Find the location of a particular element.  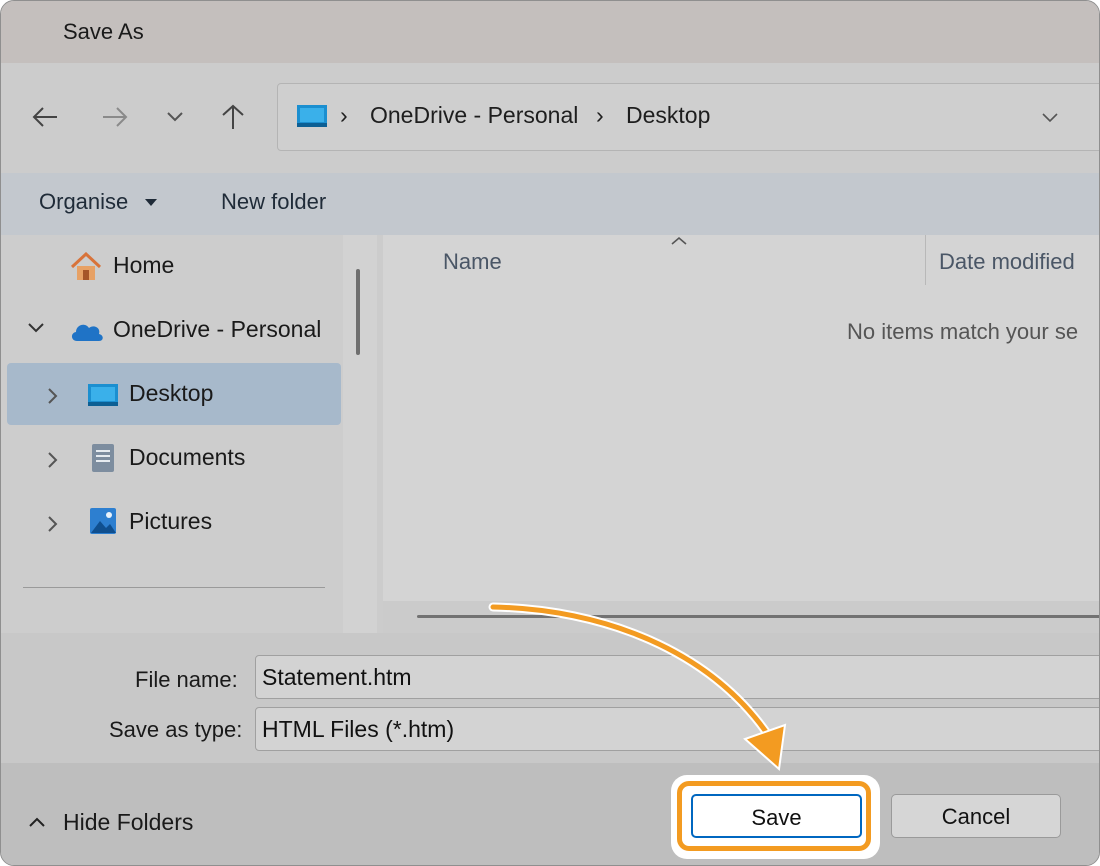

caret-down-icon is located at coordinates (151, 202).